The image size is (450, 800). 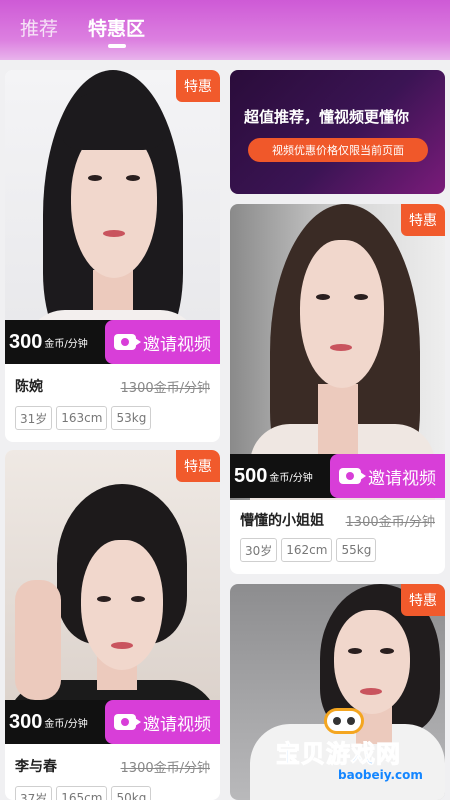 I want to click on age-badge: 30岁, so click(x=259, y=550).